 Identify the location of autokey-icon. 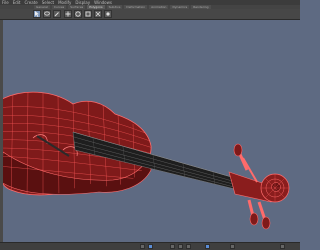
(232, 246).